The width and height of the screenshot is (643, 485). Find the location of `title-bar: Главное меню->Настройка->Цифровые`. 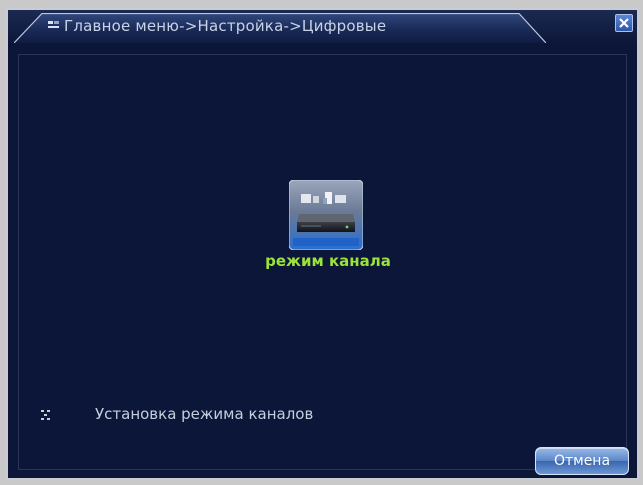

title-bar: Главное меню->Настройка->Цифровые is located at coordinates (322, 27).